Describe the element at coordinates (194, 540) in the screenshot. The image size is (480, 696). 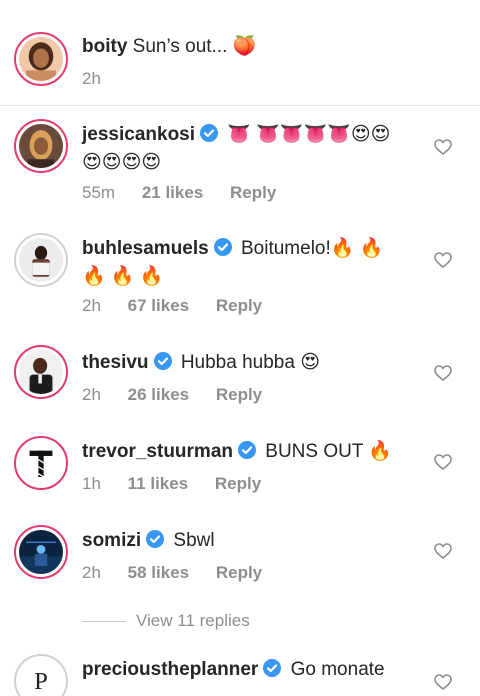
I see `comment-text: Sbwl` at that location.